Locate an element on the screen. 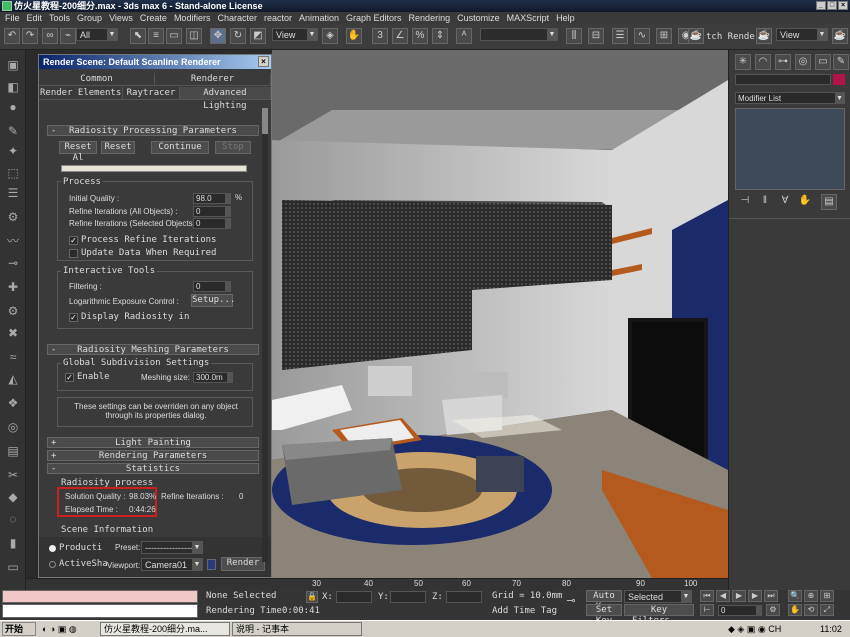 Image resolution: width=850 pixels, height=637 pixels. curve-editor-icon: ∿ is located at coordinates (642, 36).